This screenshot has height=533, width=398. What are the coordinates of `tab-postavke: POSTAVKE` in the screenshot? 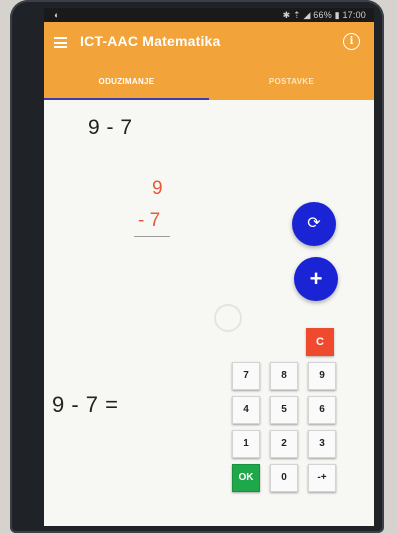 It's located at (291, 82).